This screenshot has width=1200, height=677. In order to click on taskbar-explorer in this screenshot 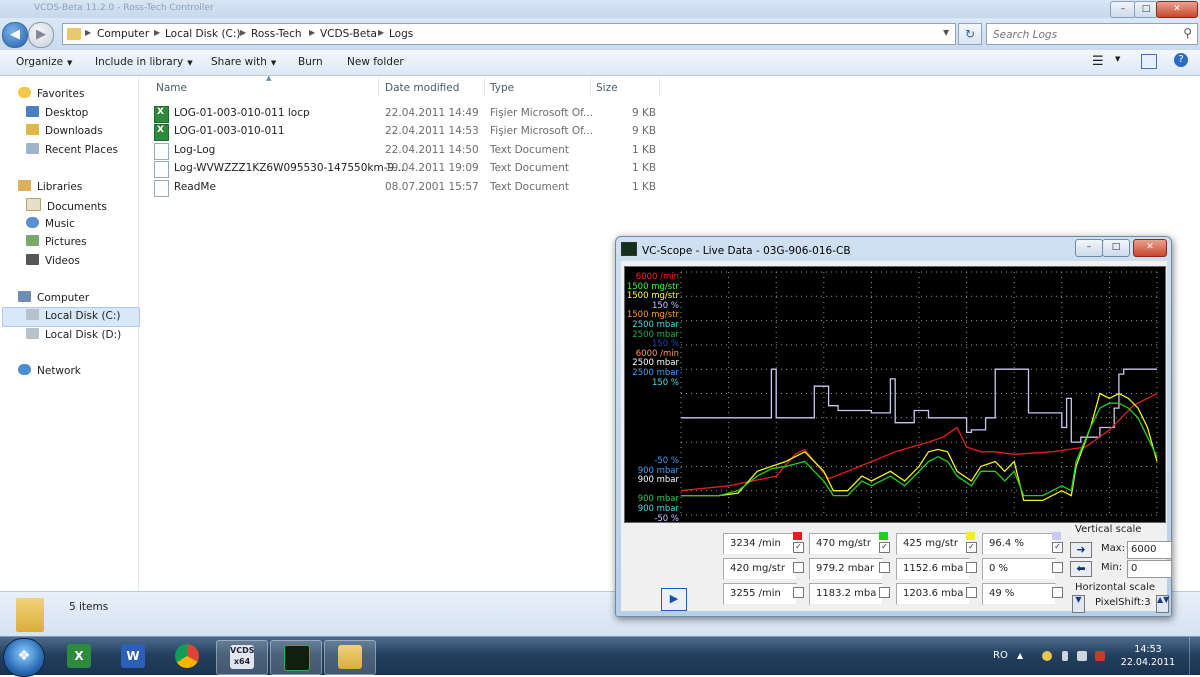, I will do `click(350, 657)`.